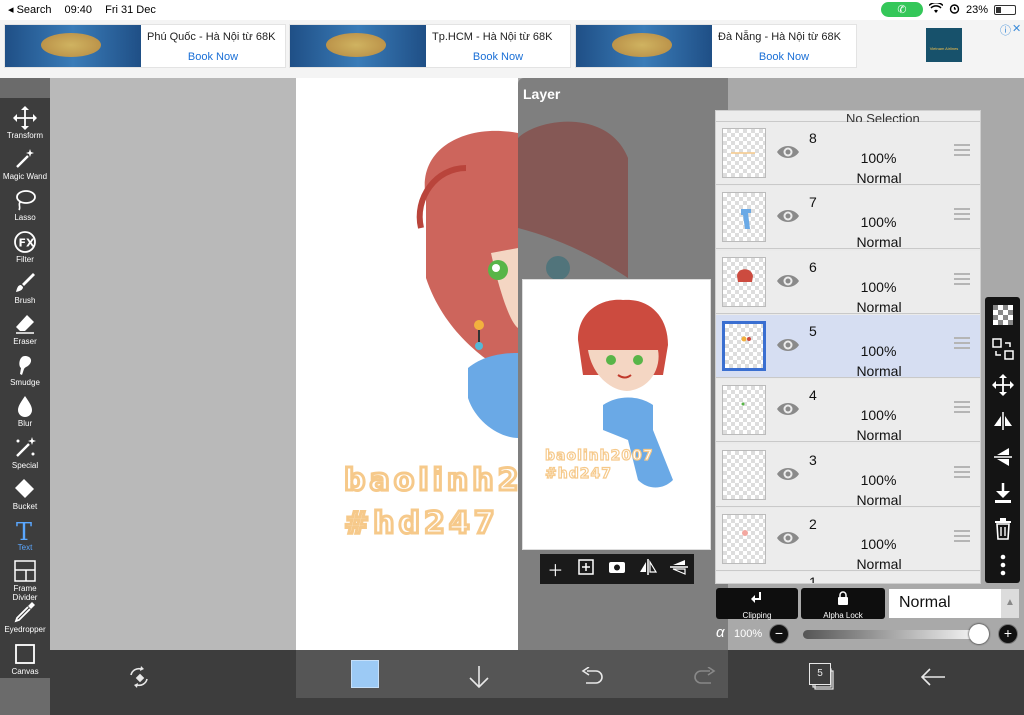 The width and height of the screenshot is (1024, 715). I want to click on alpha-symbol: α, so click(720, 632).